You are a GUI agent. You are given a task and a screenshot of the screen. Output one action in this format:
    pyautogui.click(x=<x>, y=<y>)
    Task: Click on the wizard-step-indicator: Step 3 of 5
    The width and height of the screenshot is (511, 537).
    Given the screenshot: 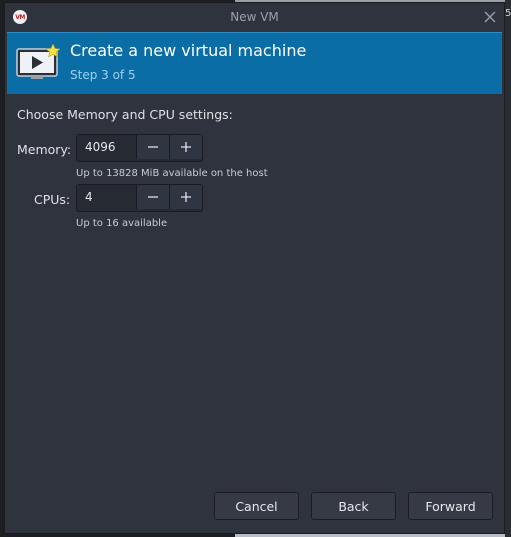 What is the action you would take?
    pyautogui.click(x=103, y=75)
    